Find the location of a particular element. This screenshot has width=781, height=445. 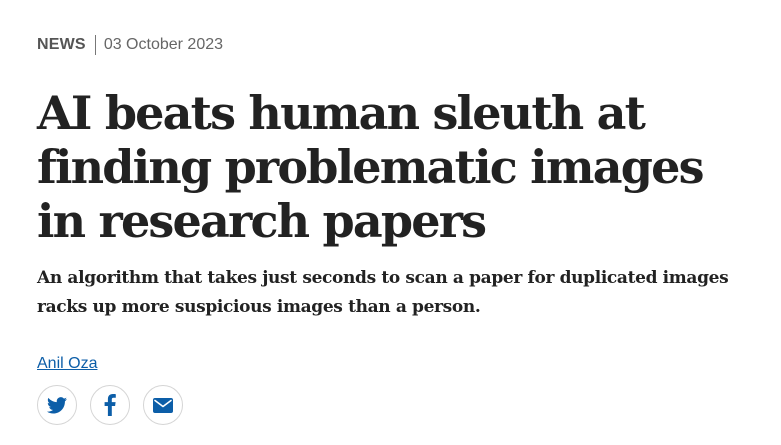

share-buttons is located at coordinates (402, 405).